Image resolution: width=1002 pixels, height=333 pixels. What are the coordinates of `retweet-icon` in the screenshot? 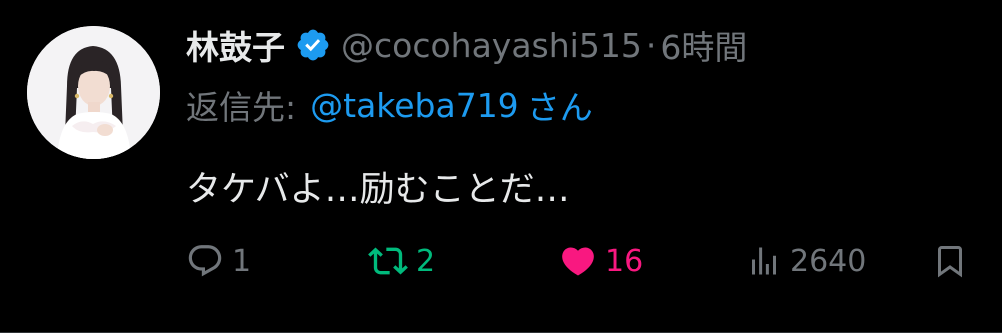 It's located at (388, 261).